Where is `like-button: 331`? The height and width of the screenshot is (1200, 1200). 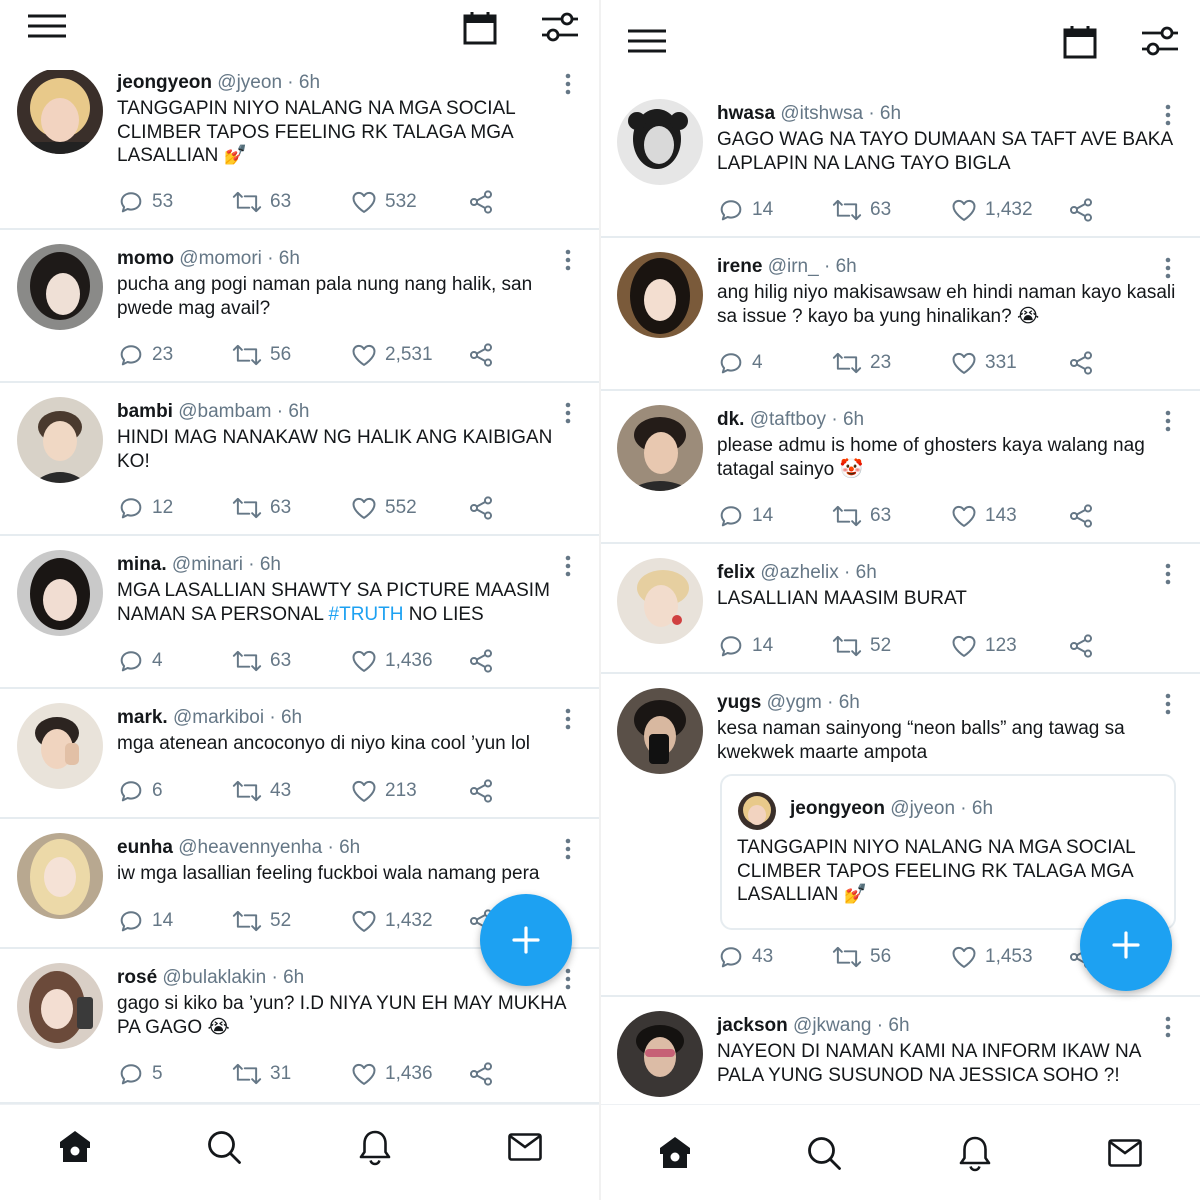
like-button: 331 is located at coordinates (983, 363).